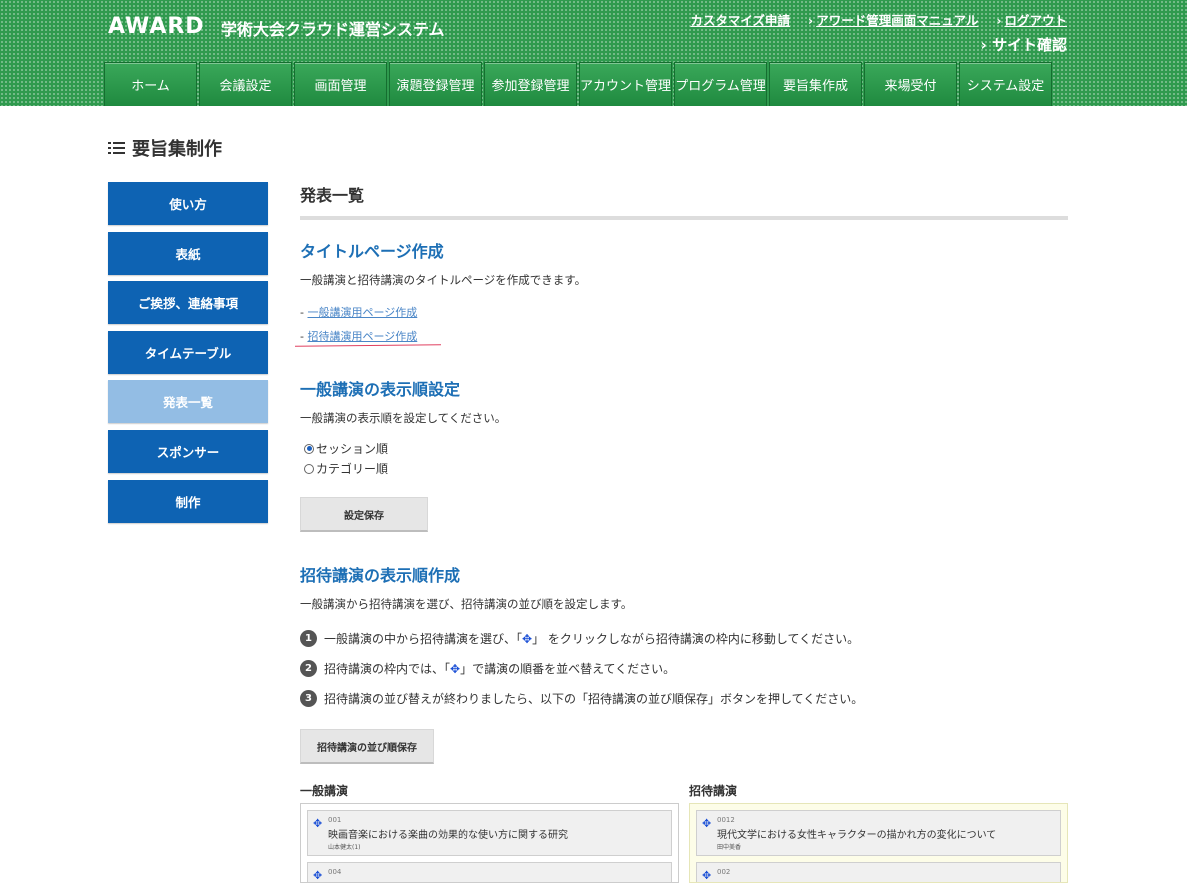 This screenshot has height=883, width=1187. What do you see at coordinates (364, 514) in the screenshot?
I see `save-settings-button: 設定保存` at bounding box center [364, 514].